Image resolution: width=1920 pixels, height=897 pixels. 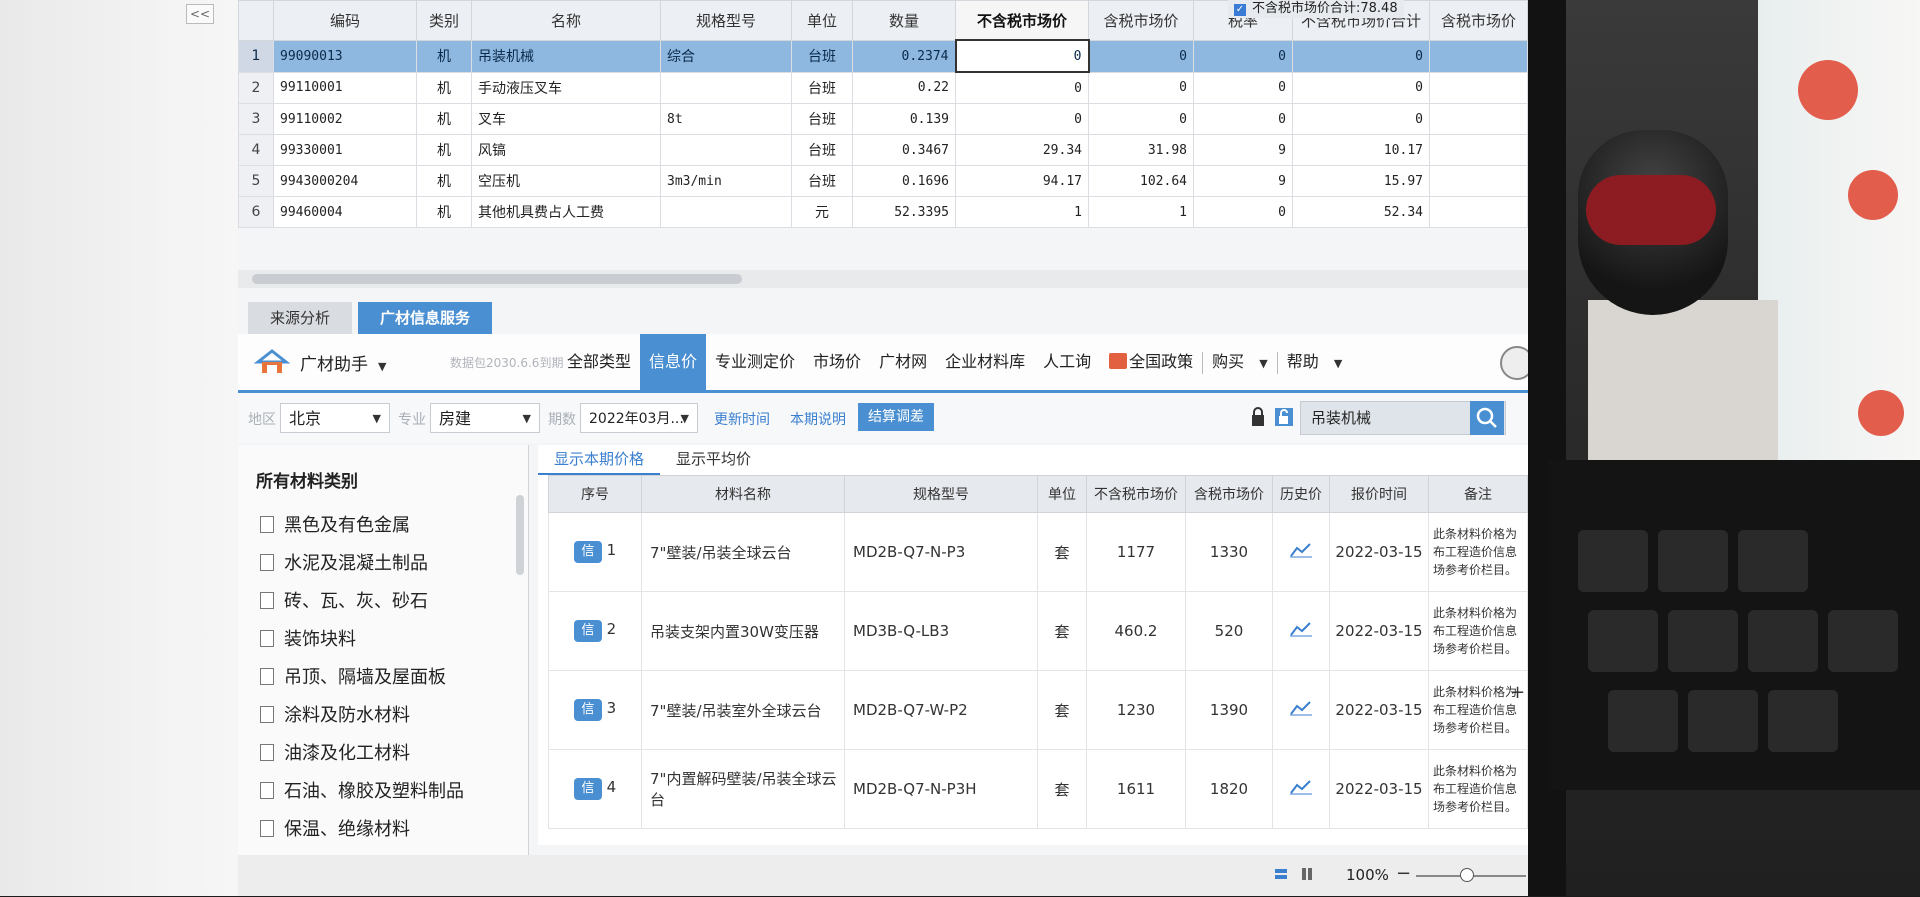 I want to click on major-select: 房建 ▼, so click(x=485, y=418).